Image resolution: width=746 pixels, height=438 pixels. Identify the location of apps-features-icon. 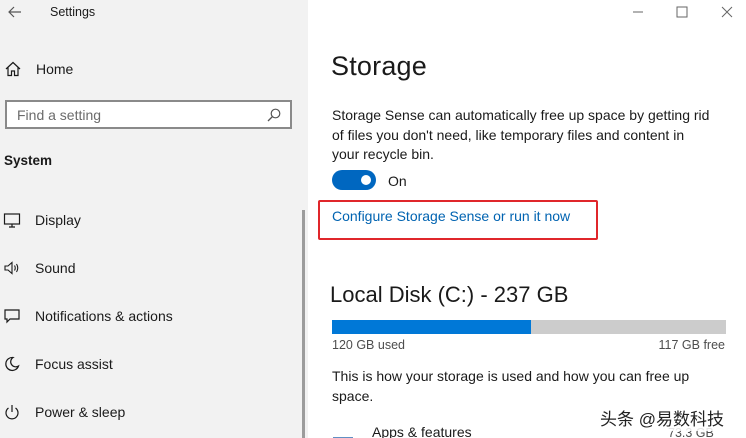
(343, 435).